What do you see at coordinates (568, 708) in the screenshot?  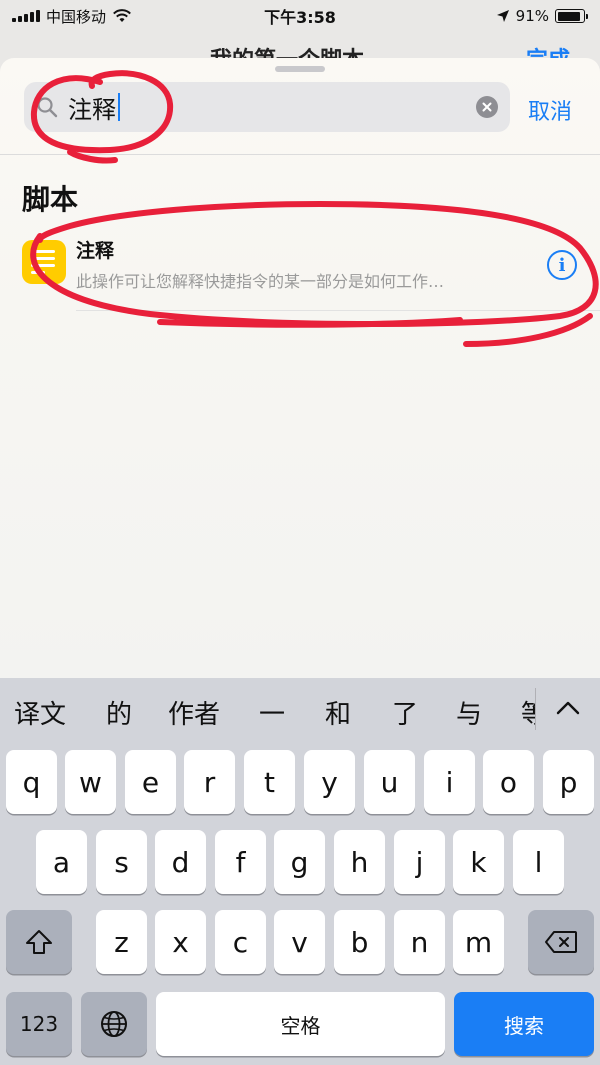 I see `chevron-up-icon` at bounding box center [568, 708].